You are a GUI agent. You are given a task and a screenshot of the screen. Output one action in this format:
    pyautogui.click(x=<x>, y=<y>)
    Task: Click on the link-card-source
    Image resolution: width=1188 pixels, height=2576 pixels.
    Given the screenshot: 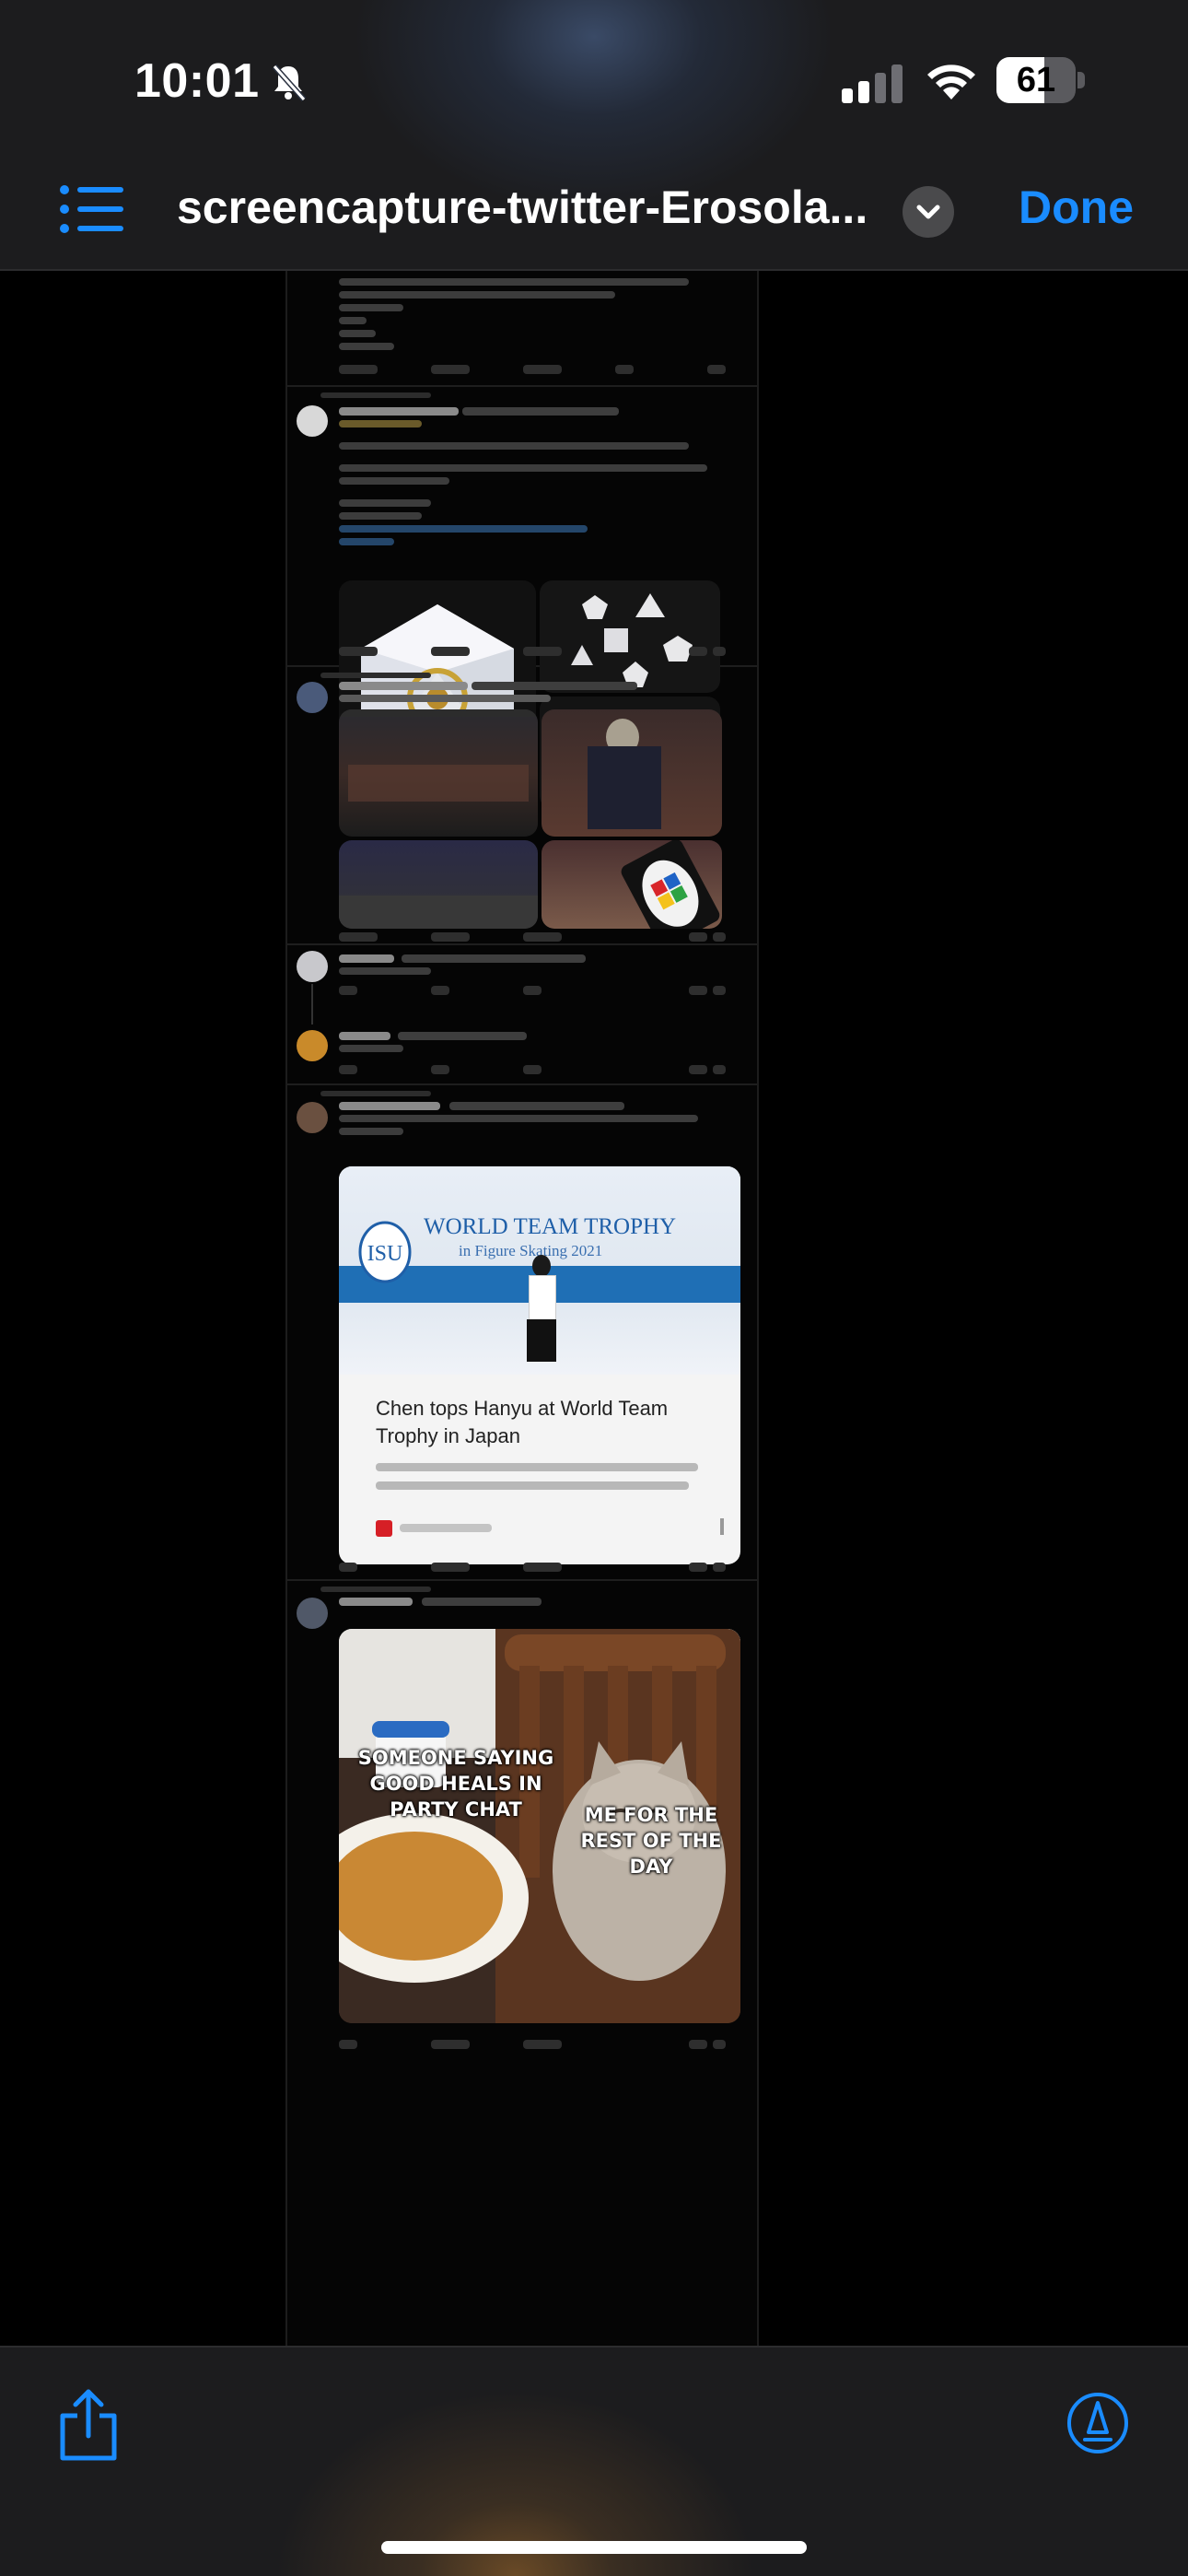 What is the action you would take?
    pyautogui.click(x=446, y=1528)
    